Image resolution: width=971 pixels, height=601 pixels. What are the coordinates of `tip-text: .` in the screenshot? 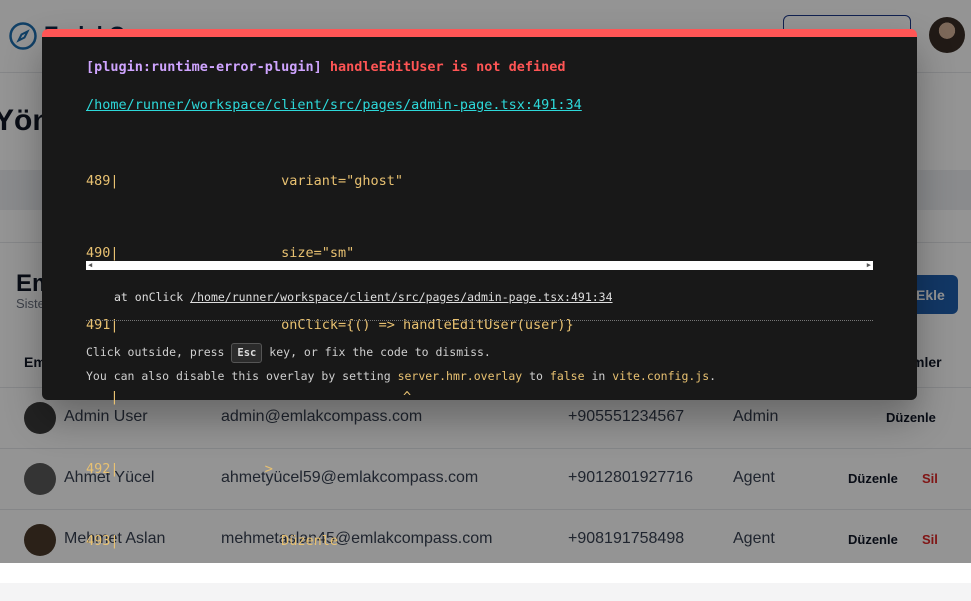 It's located at (713, 376).